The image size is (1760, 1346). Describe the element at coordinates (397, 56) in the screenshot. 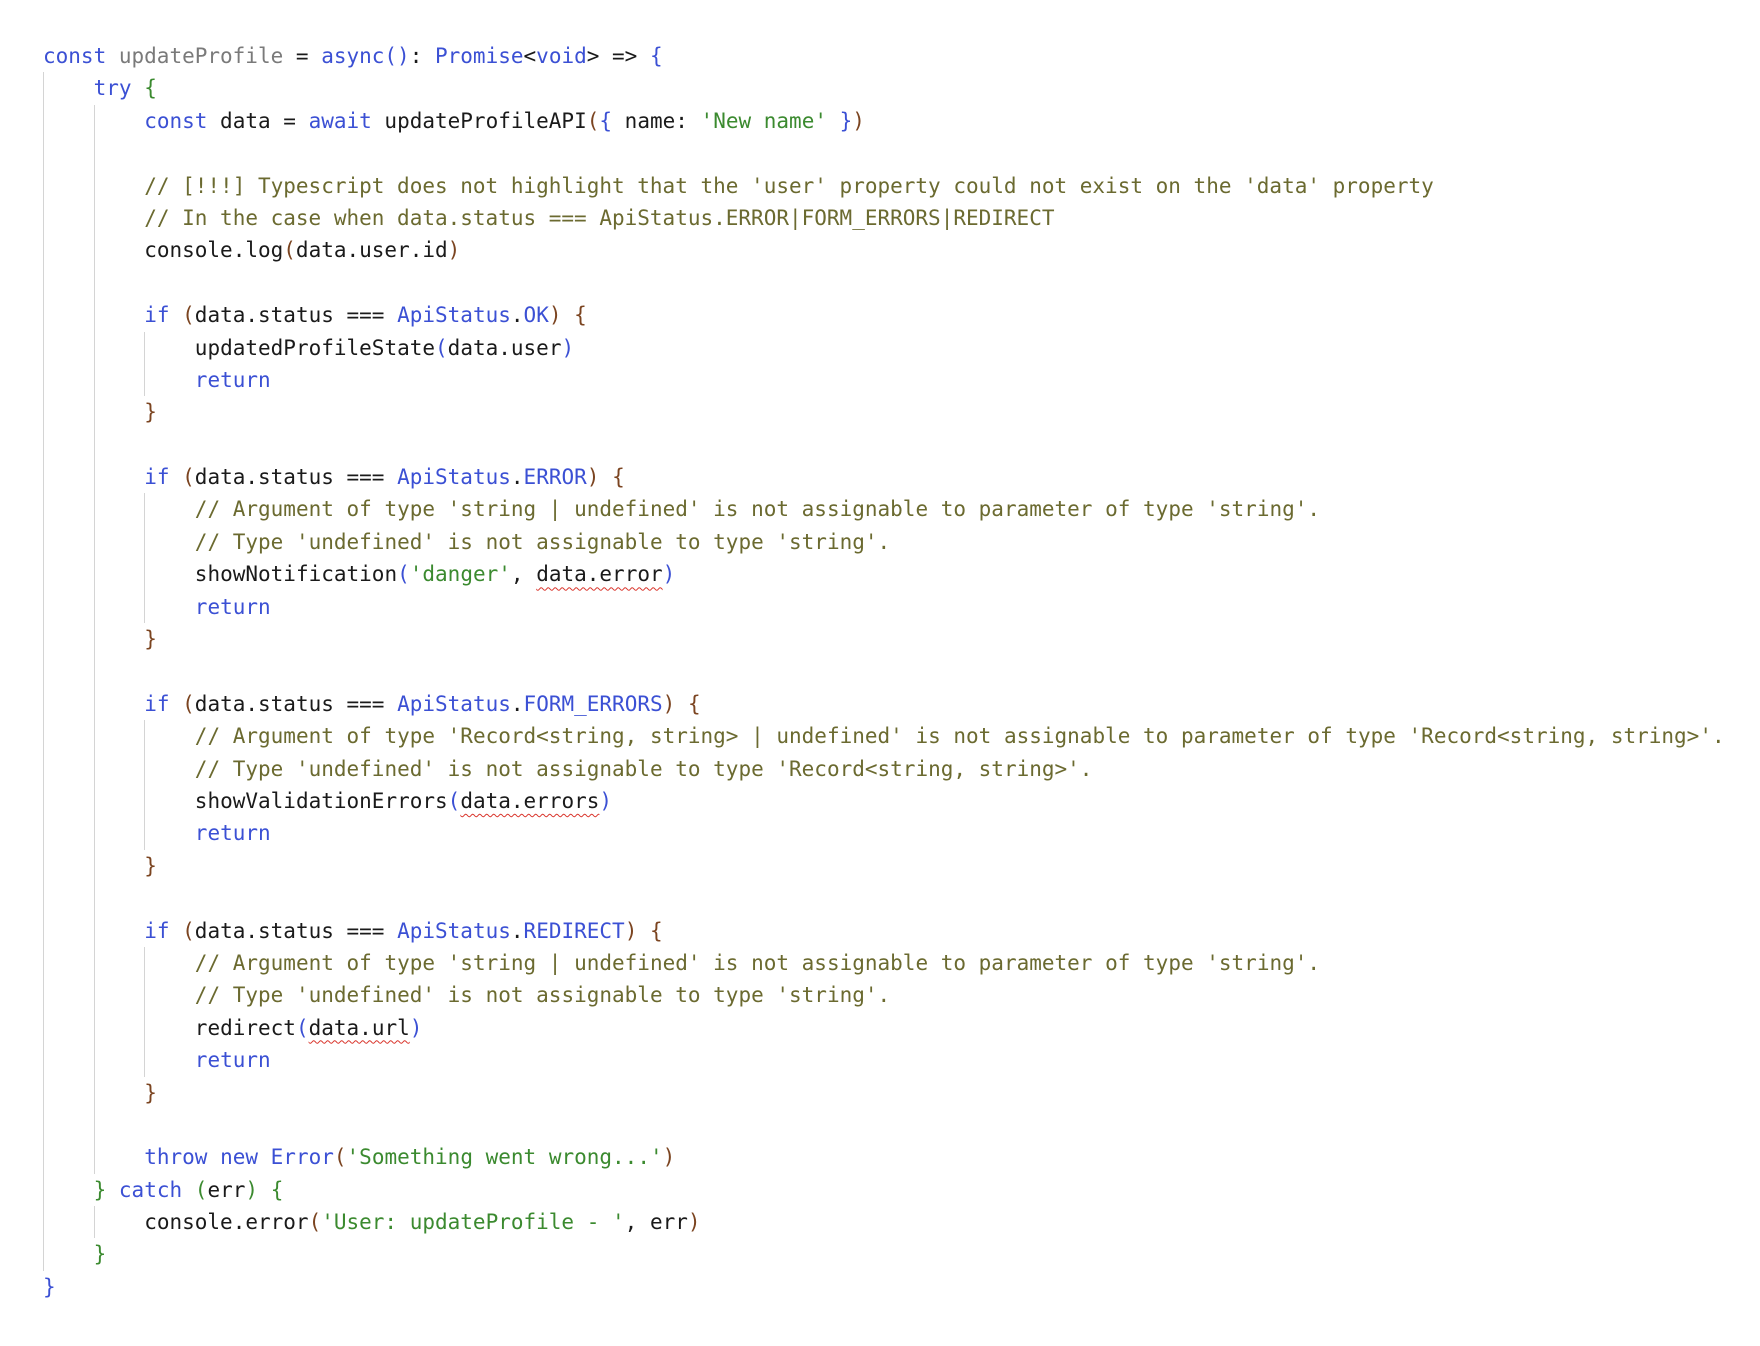

I see `bracket-token: ()` at that location.